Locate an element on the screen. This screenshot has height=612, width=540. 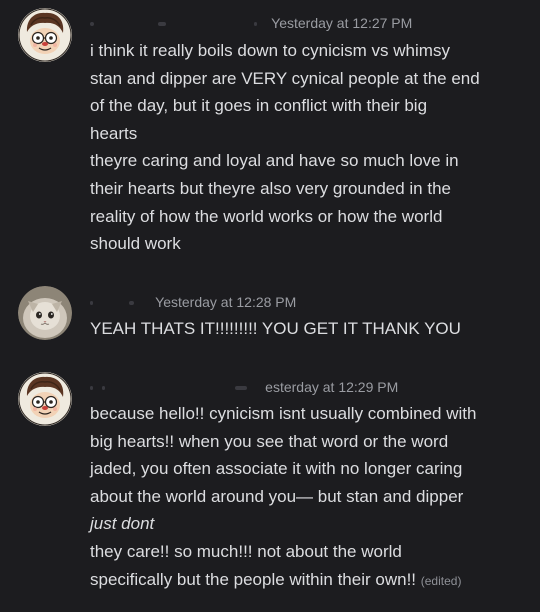
message-line: should work is located at coordinates (135, 244).